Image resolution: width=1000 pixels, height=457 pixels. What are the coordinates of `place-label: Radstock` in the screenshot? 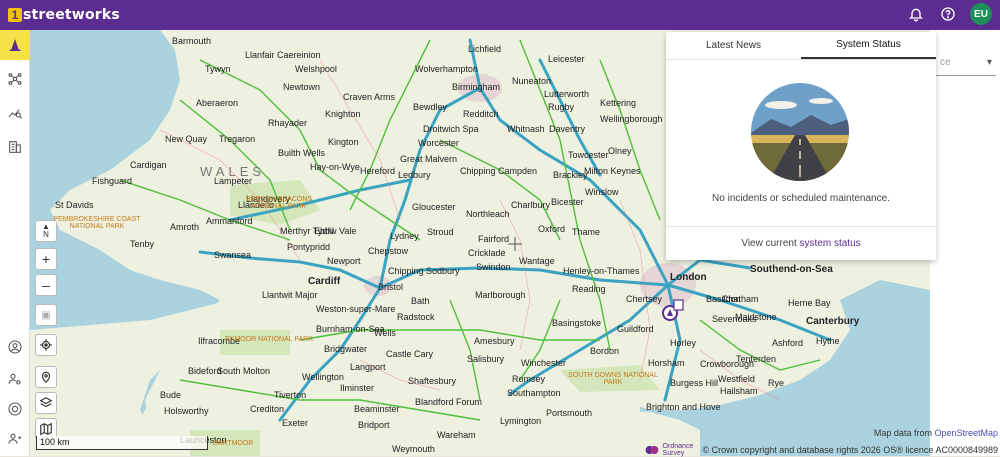 It's located at (416, 317).